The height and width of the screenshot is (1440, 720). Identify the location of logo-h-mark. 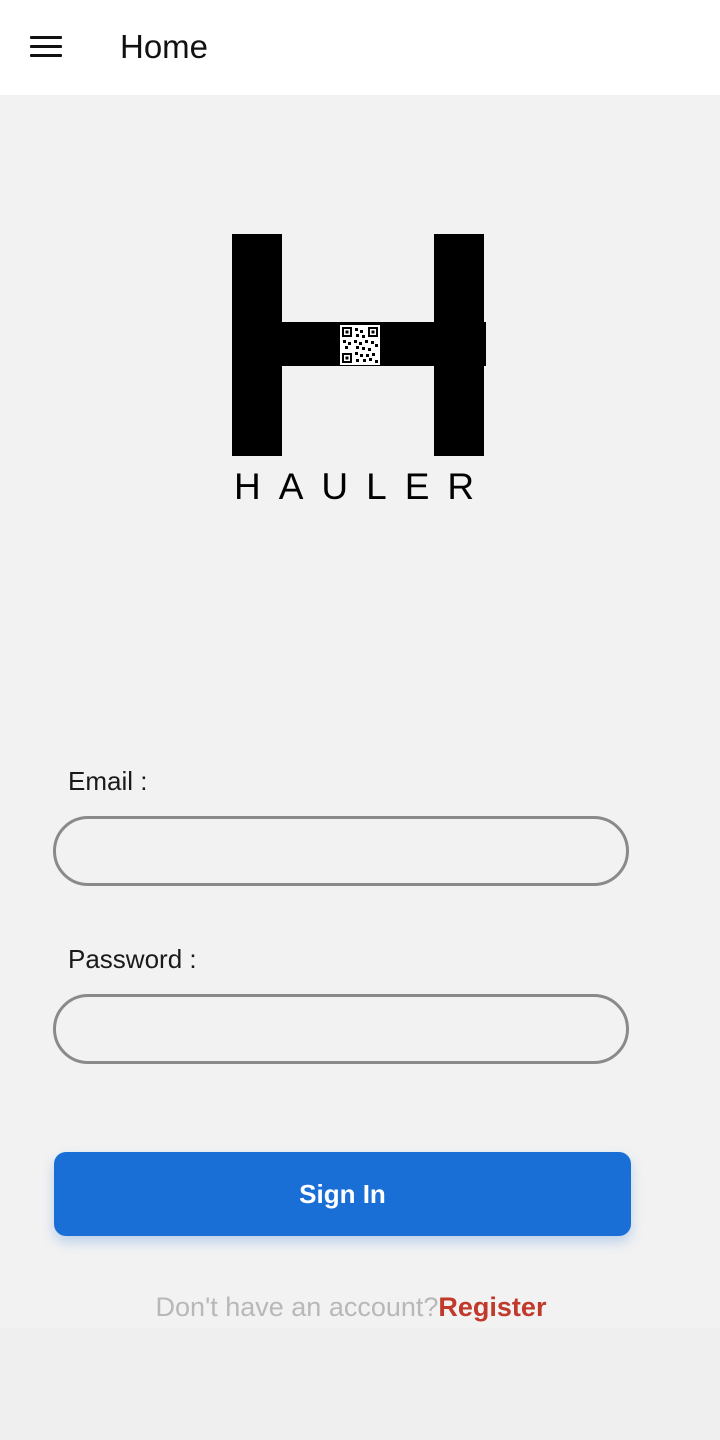
(359, 345).